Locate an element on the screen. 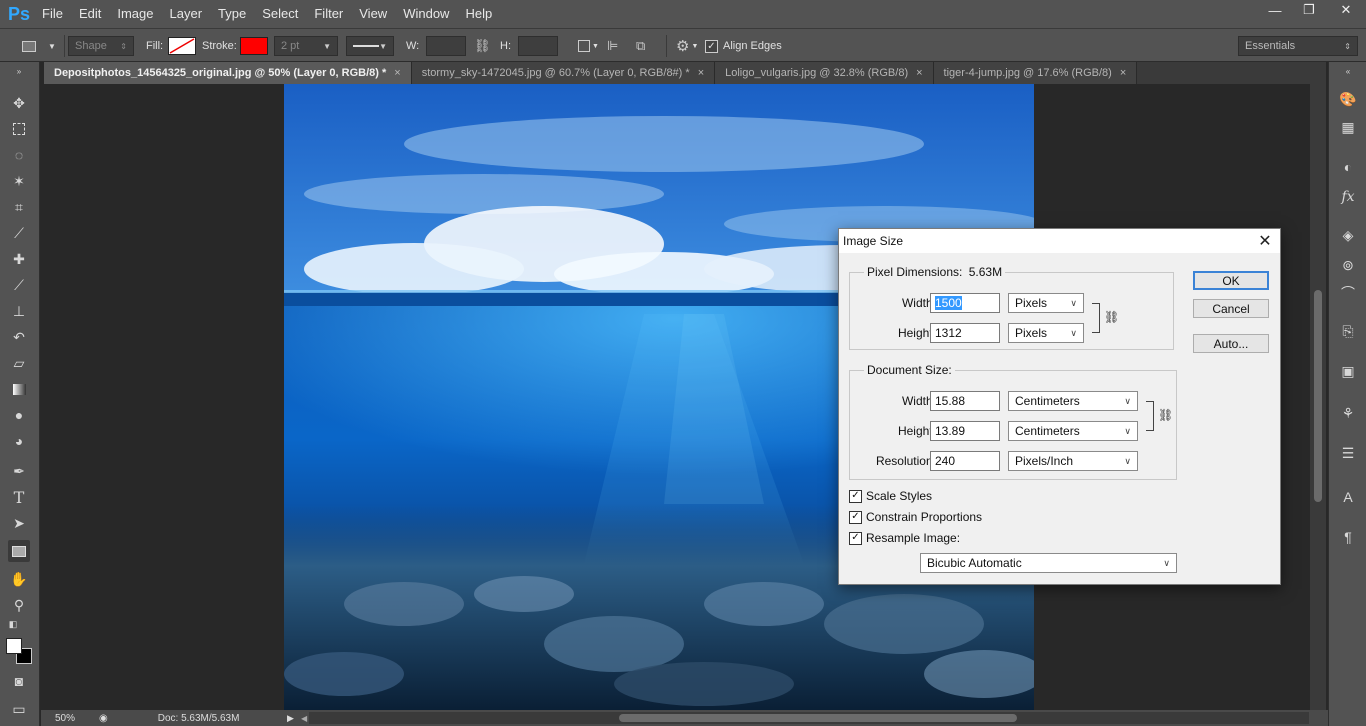 The image size is (1366, 726). foreground-color-swatch is located at coordinates (14, 646).